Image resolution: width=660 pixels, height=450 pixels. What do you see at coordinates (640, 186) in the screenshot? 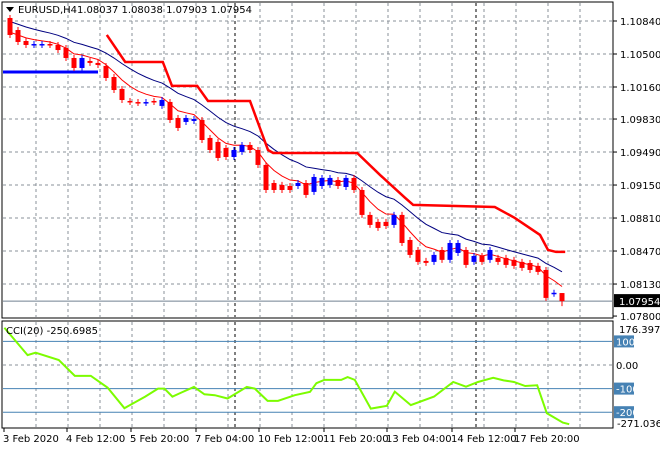
I see `price-tick-label: 1.09150` at bounding box center [640, 186].